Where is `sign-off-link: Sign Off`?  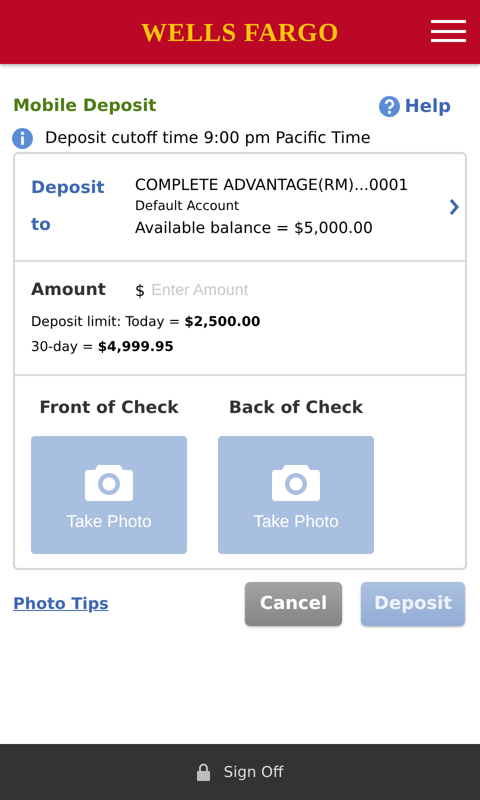 sign-off-link: Sign Off is located at coordinates (254, 772).